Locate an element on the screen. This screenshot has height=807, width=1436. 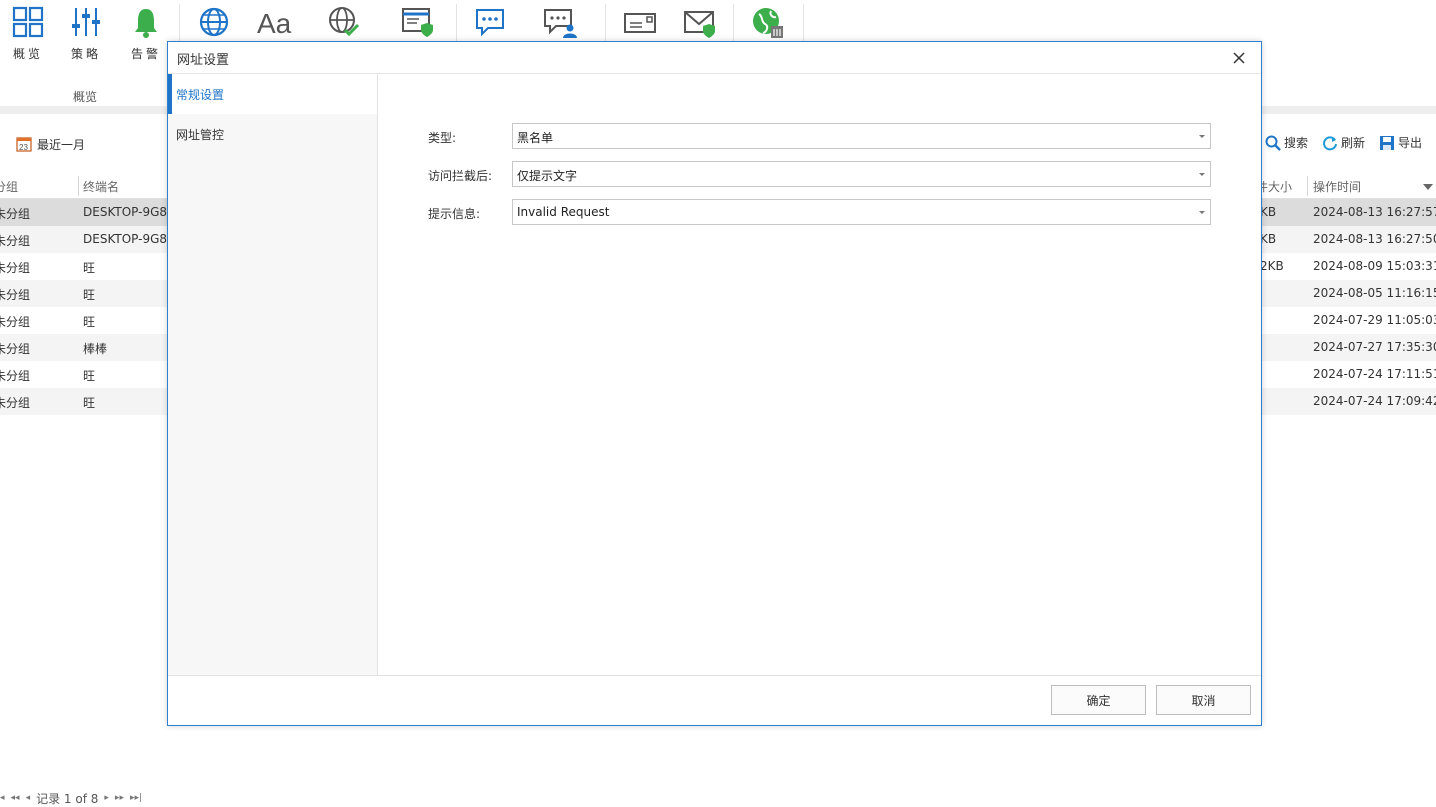
cell-terminal: 棒棒 is located at coordinates (95, 349).